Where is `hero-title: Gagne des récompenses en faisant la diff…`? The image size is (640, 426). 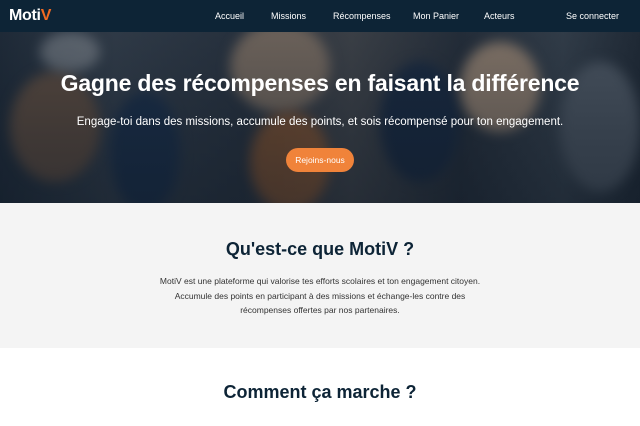
hero-title: Gagne des récompenses en faisant la diff… is located at coordinates (320, 83).